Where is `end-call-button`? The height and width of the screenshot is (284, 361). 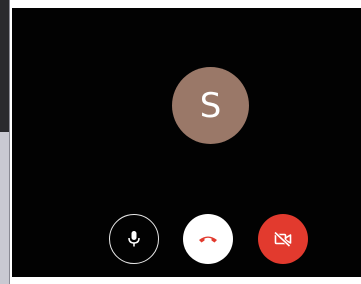
end-call-button is located at coordinates (208, 239).